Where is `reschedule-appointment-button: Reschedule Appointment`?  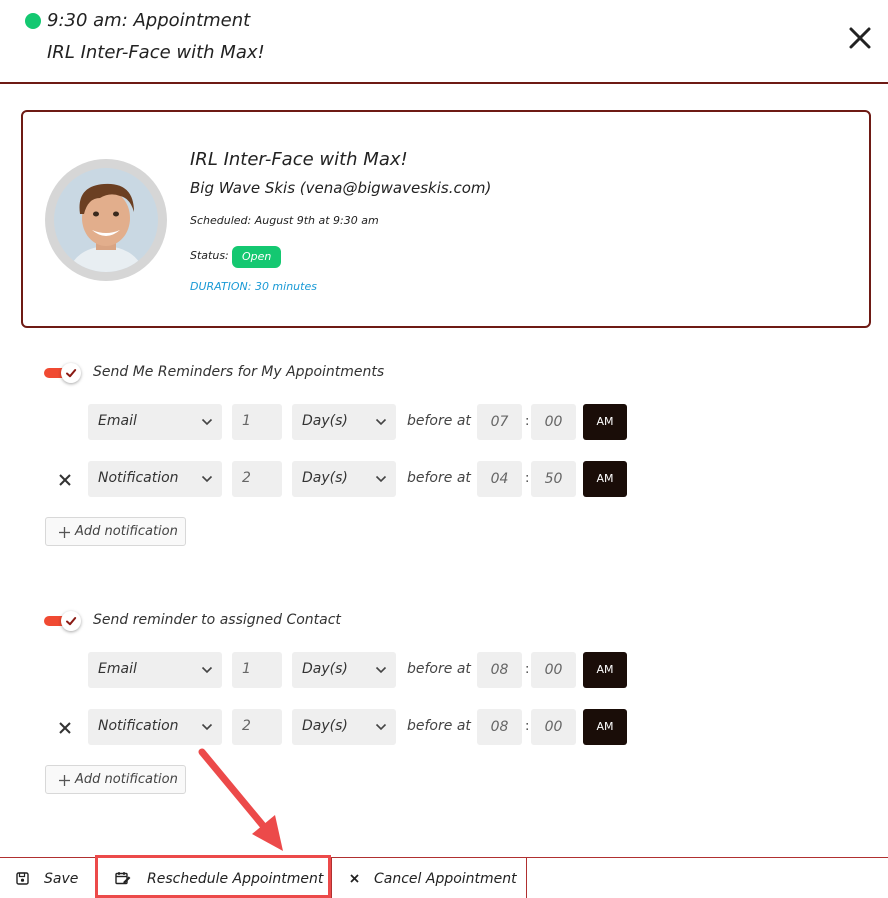
reschedule-appointment-button: Reschedule Appointment is located at coordinates (213, 878).